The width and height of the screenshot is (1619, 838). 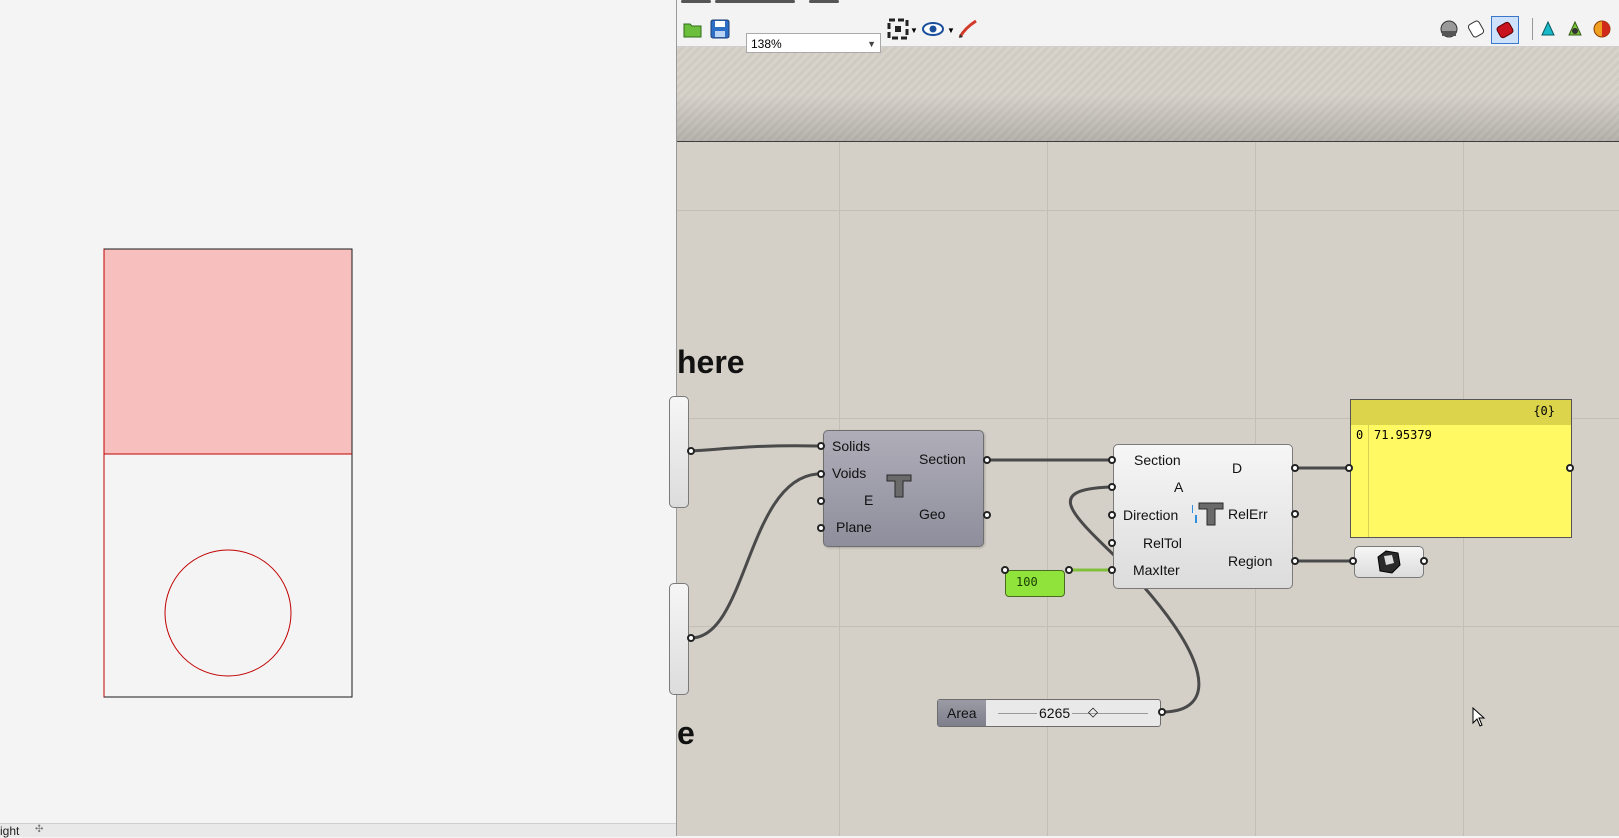 I want to click on input-a: A, so click(x=1179, y=487).